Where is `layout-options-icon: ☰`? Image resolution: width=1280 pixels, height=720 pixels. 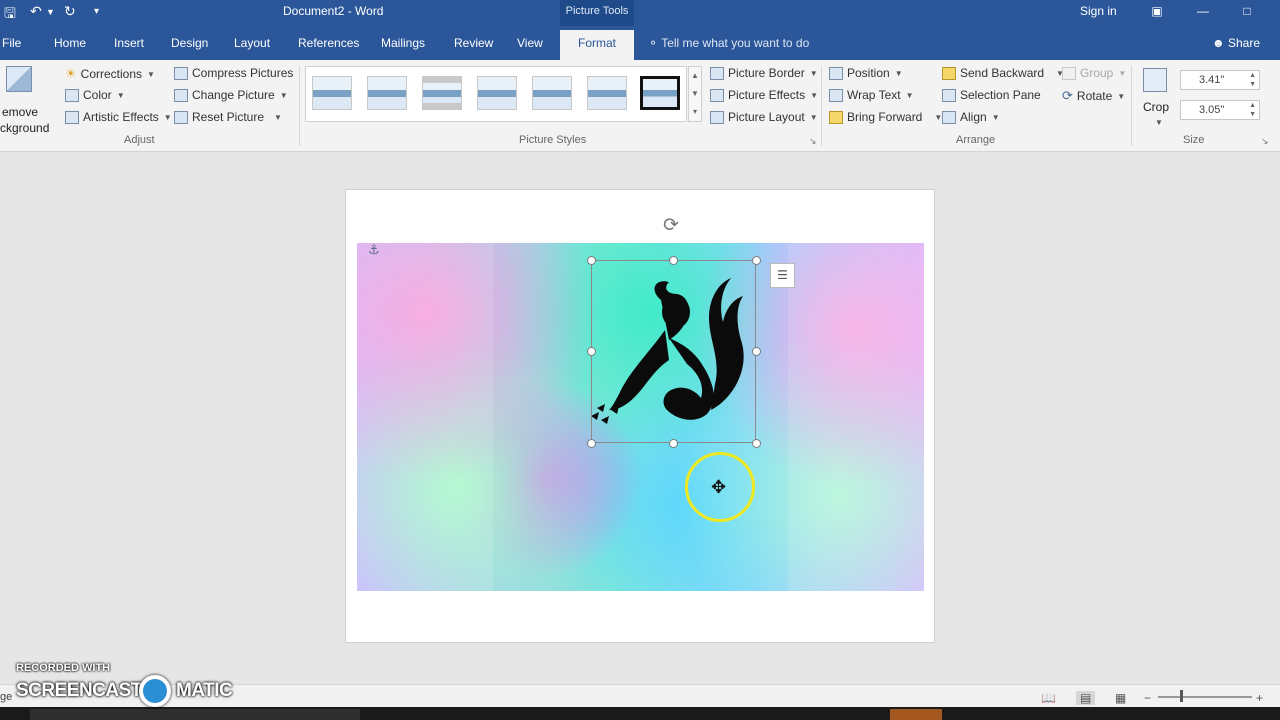
layout-options-icon: ☰ is located at coordinates (782, 275).